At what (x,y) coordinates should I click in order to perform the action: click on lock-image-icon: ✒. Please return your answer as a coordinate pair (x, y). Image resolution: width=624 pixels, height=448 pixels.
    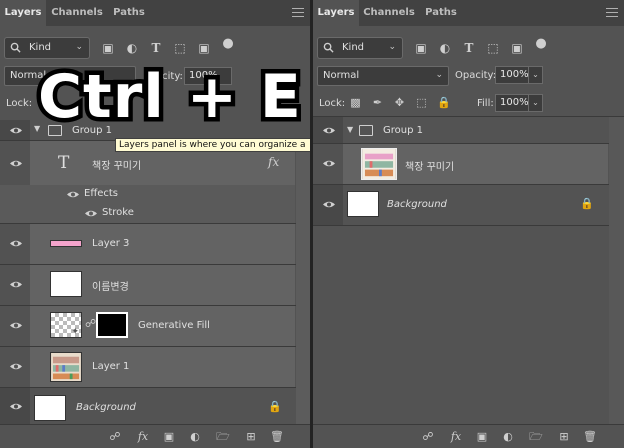
    Looking at the image, I should click on (377, 102).